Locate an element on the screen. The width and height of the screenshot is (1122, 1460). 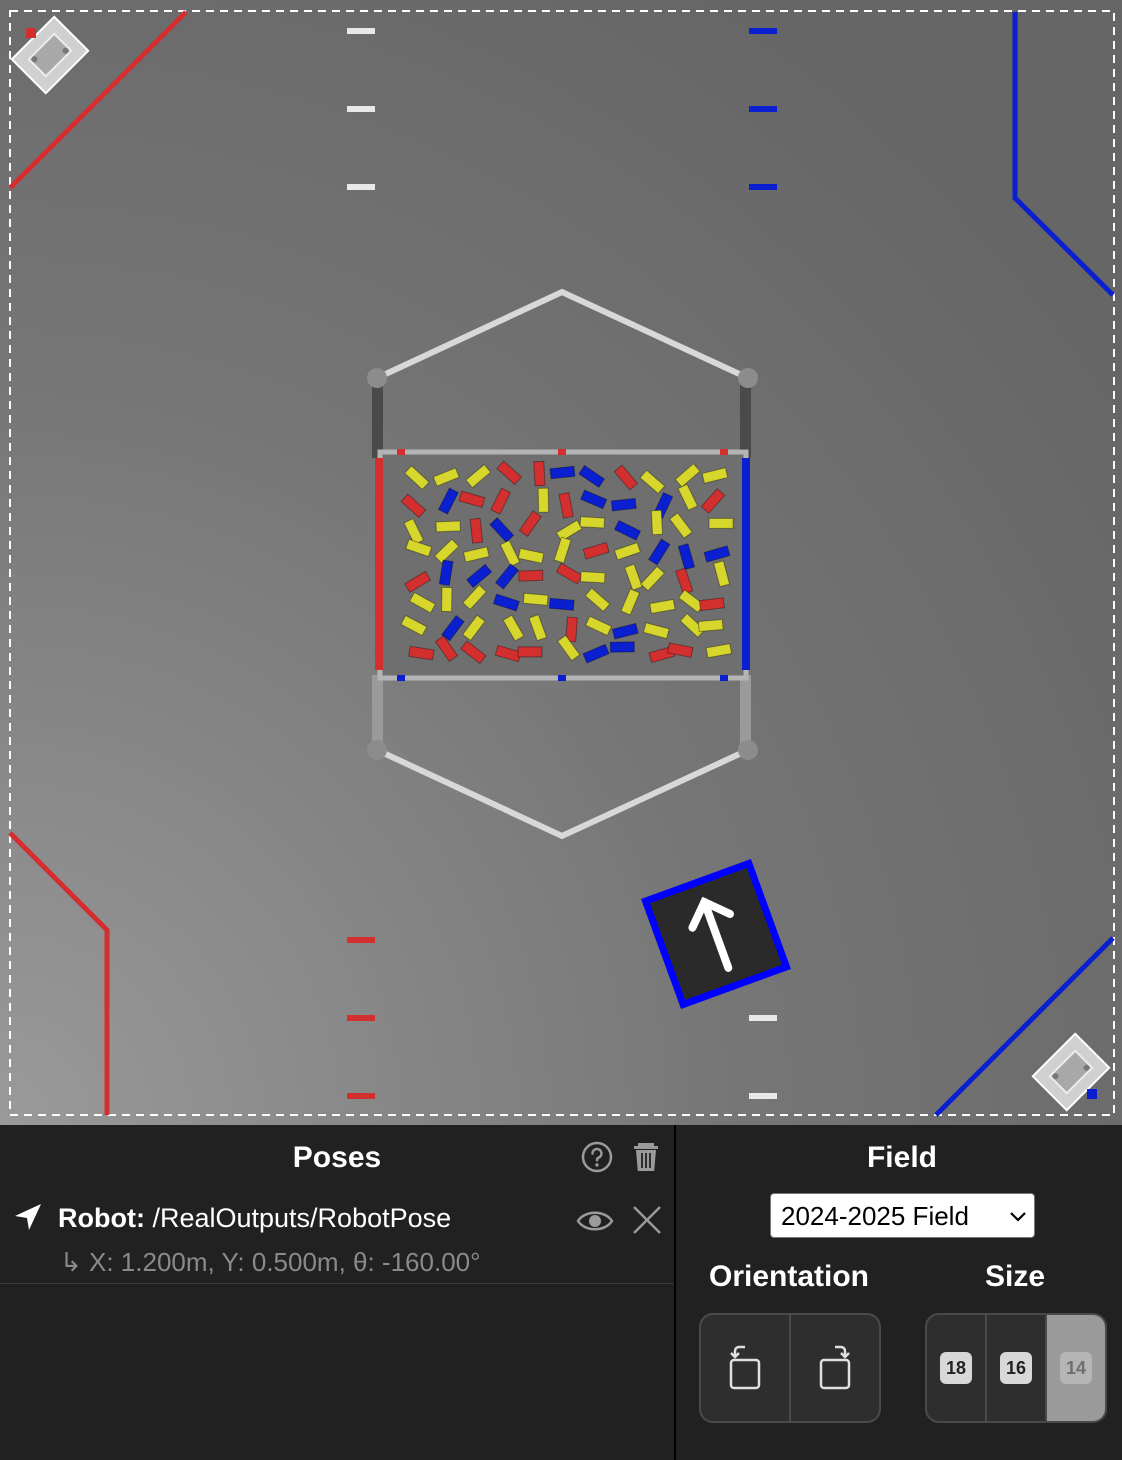
rotate-left-button is located at coordinates (746, 1368).